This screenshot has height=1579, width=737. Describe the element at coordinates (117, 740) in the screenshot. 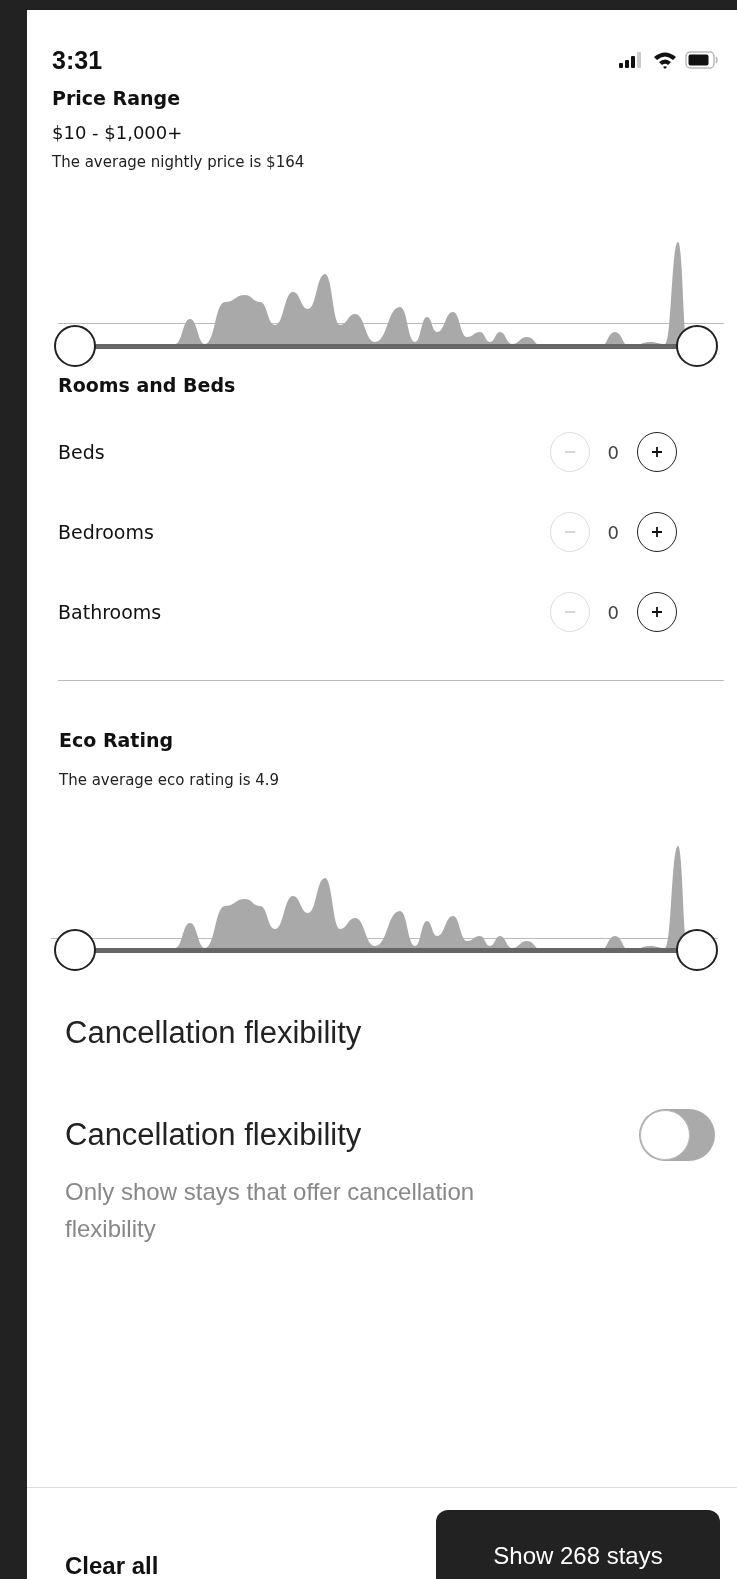

I see `section-title: Eco Rating` at that location.